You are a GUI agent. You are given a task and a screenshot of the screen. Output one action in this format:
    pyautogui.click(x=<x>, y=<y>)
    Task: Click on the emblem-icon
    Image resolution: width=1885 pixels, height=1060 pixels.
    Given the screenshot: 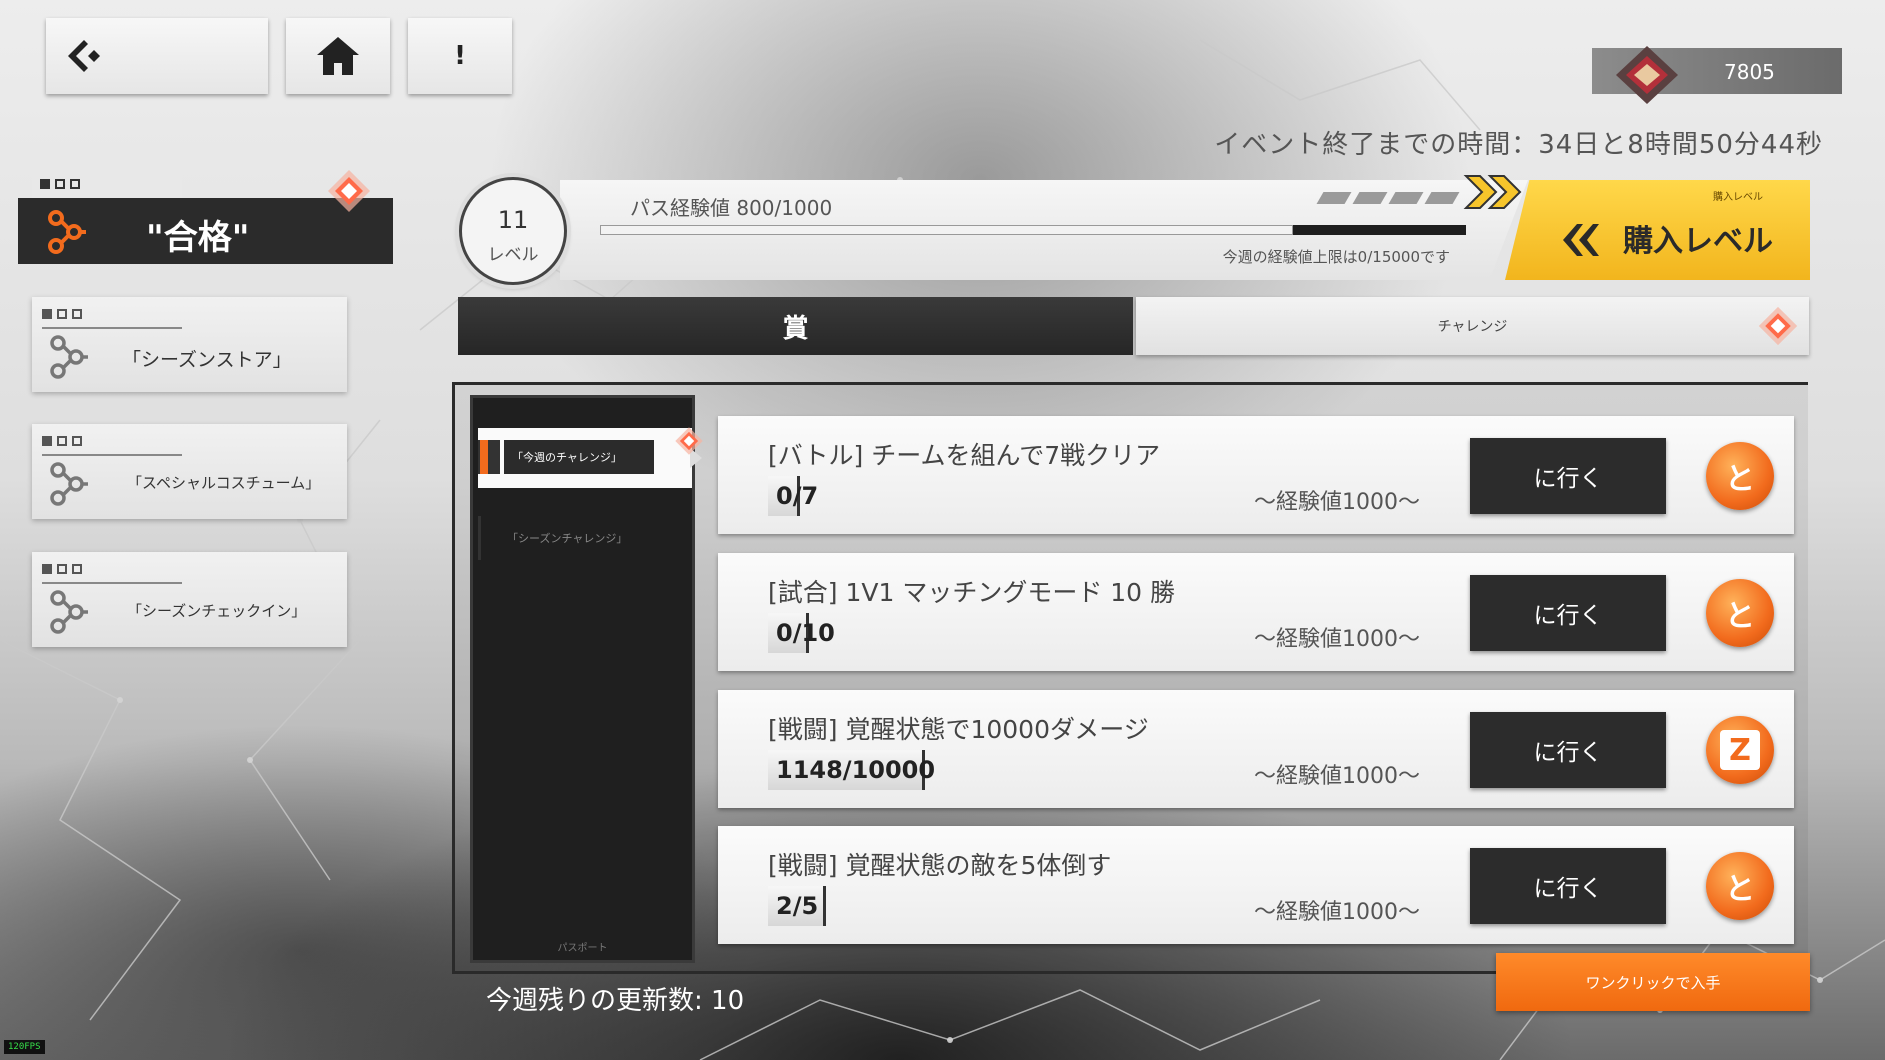 What is the action you would take?
    pyautogui.click(x=1647, y=75)
    